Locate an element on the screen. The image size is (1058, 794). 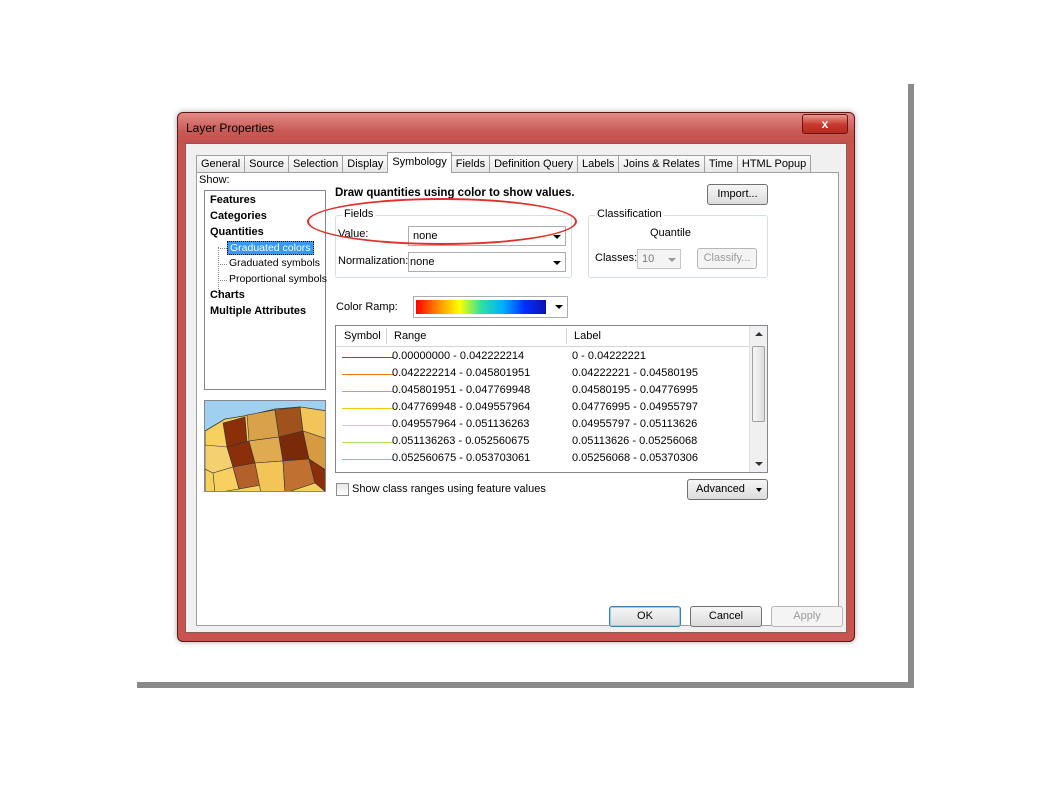
label-cell: 0.05113626 - 0.05256068 is located at coordinates (635, 441).